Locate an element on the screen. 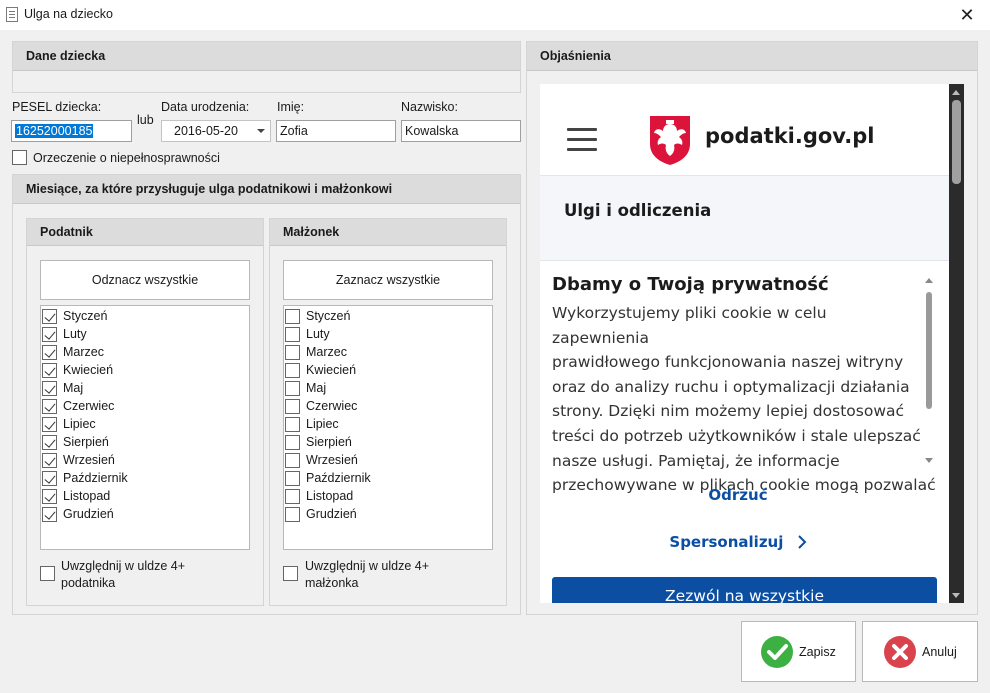 This screenshot has width=990, height=693. uncheck-all-button: Odznacz wszystkie is located at coordinates (145, 280).